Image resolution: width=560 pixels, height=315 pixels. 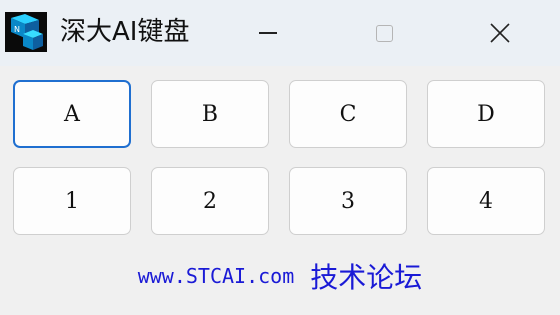 I want to click on app-cube-icon: N, so click(x=26, y=32).